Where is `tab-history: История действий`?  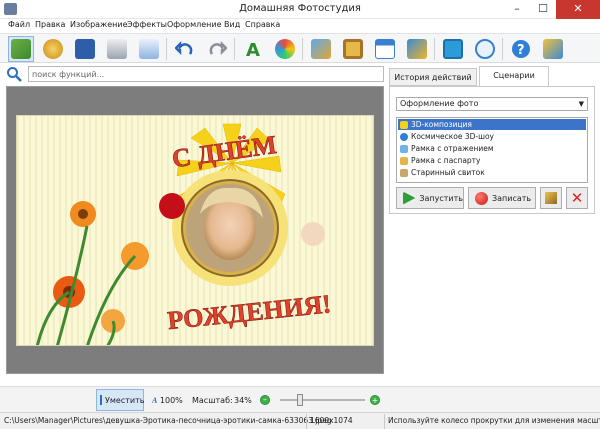
tab-history: История действий is located at coordinates (433, 77).